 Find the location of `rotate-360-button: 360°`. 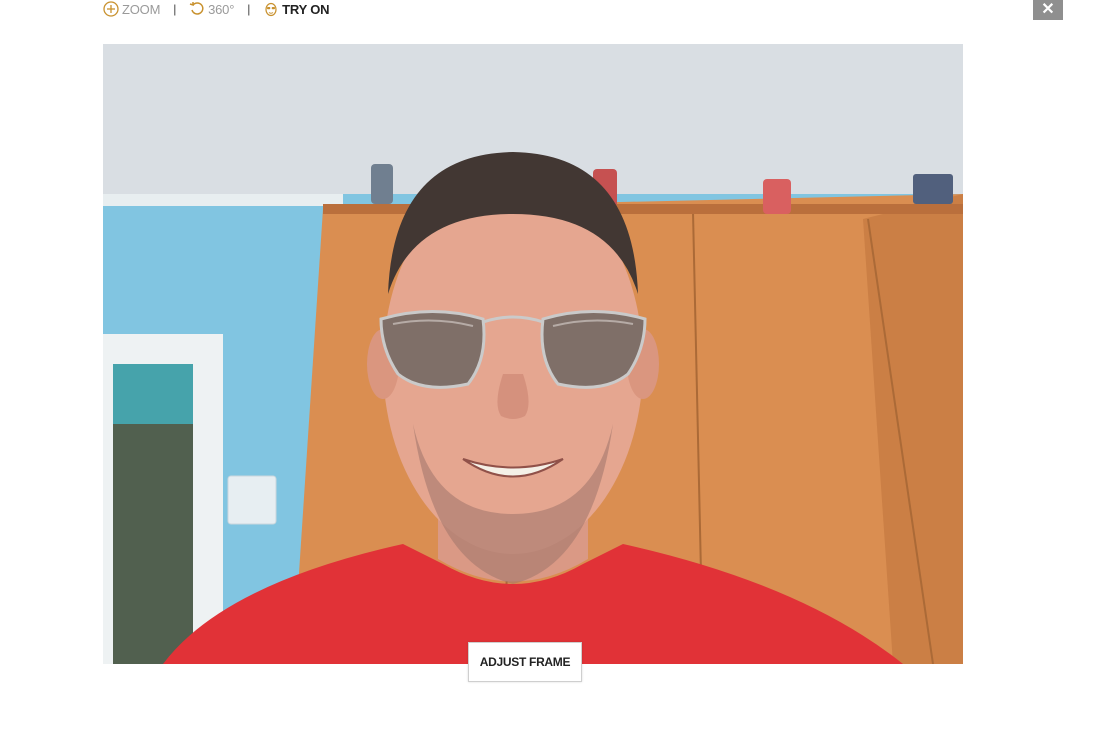

rotate-360-button: 360° is located at coordinates (211, 9).